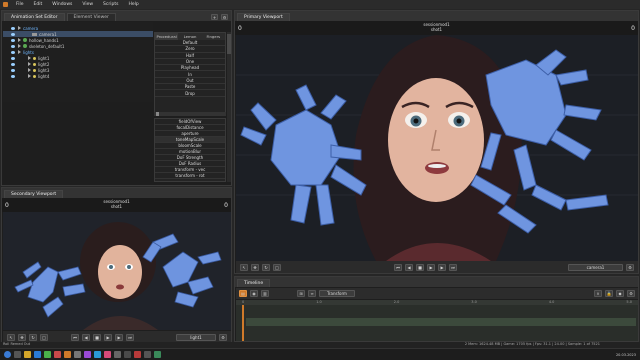  Describe the element at coordinates (254, 293) in the screenshot. I see `graph-mode-icon: ◉` at that location.